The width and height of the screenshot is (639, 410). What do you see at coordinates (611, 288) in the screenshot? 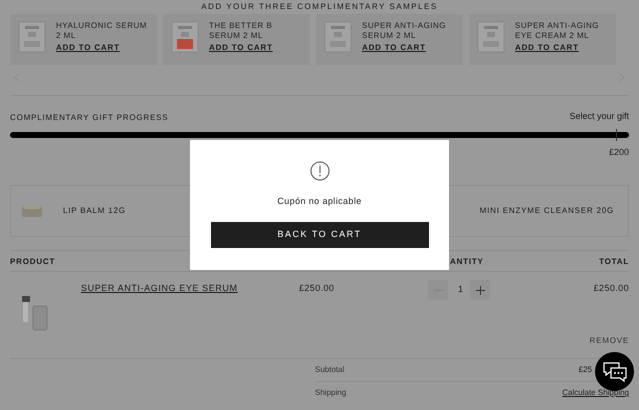
I see `line-total: £250.00` at bounding box center [611, 288].